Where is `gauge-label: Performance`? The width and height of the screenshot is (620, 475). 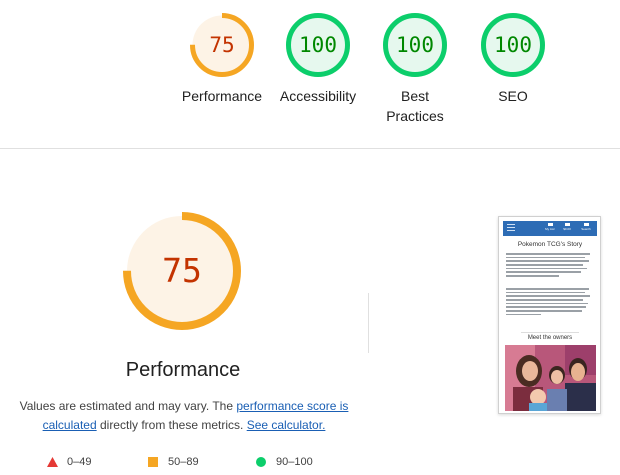
gauge-label: Performance is located at coordinates (222, 96).